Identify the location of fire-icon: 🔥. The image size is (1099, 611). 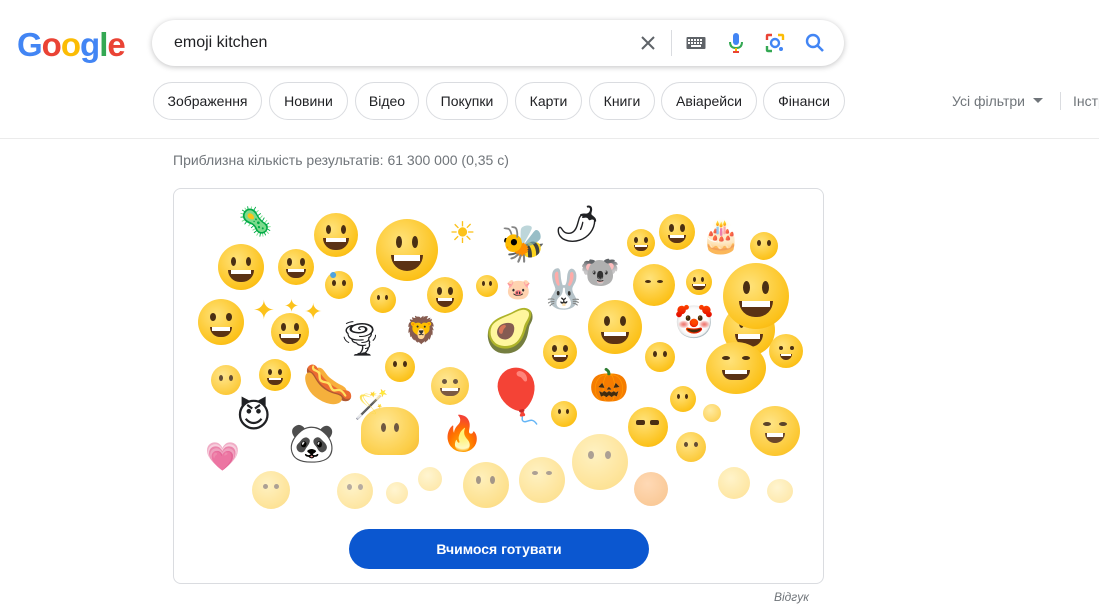
(462, 434).